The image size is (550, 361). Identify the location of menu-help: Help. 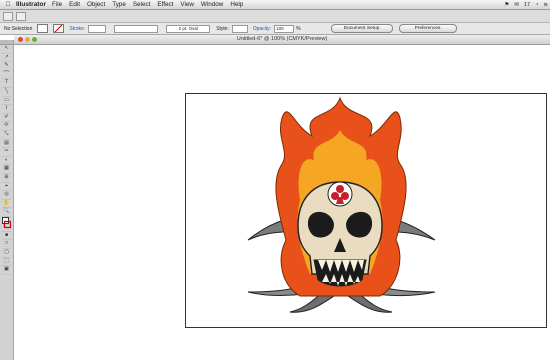
(236, 4).